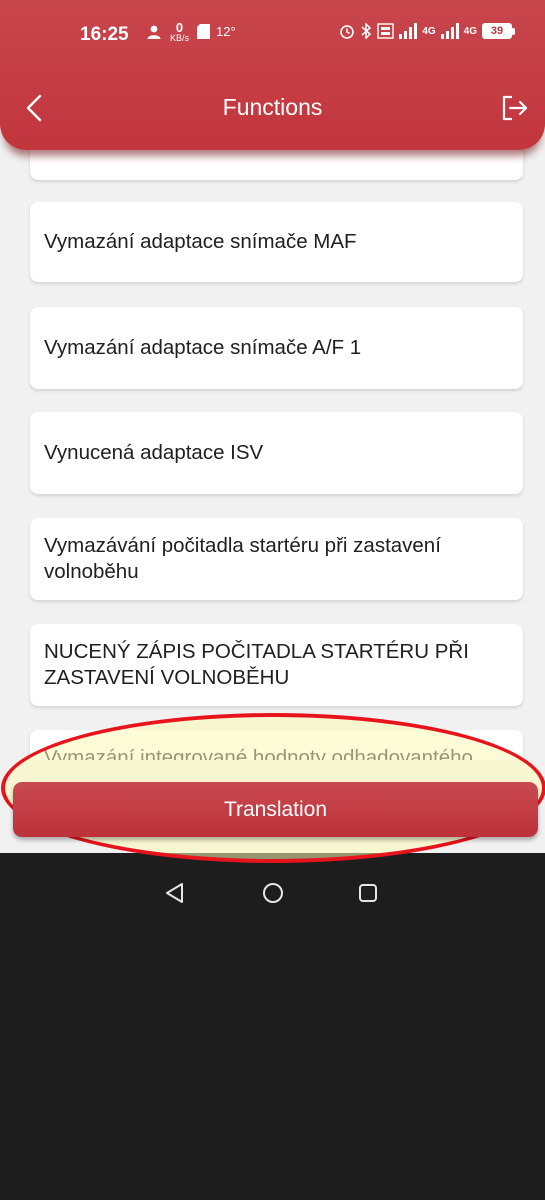 The image size is (545, 1200). What do you see at coordinates (180, 37) in the screenshot?
I see `net-speed-unit: KB/s` at bounding box center [180, 37].